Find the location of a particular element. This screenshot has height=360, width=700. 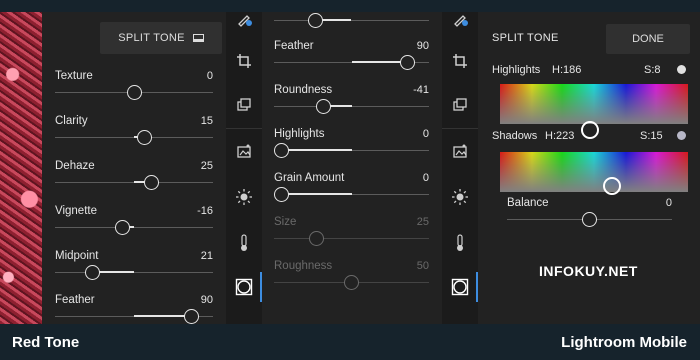

grain-amount-slider-fill is located at coordinates (316, 194).